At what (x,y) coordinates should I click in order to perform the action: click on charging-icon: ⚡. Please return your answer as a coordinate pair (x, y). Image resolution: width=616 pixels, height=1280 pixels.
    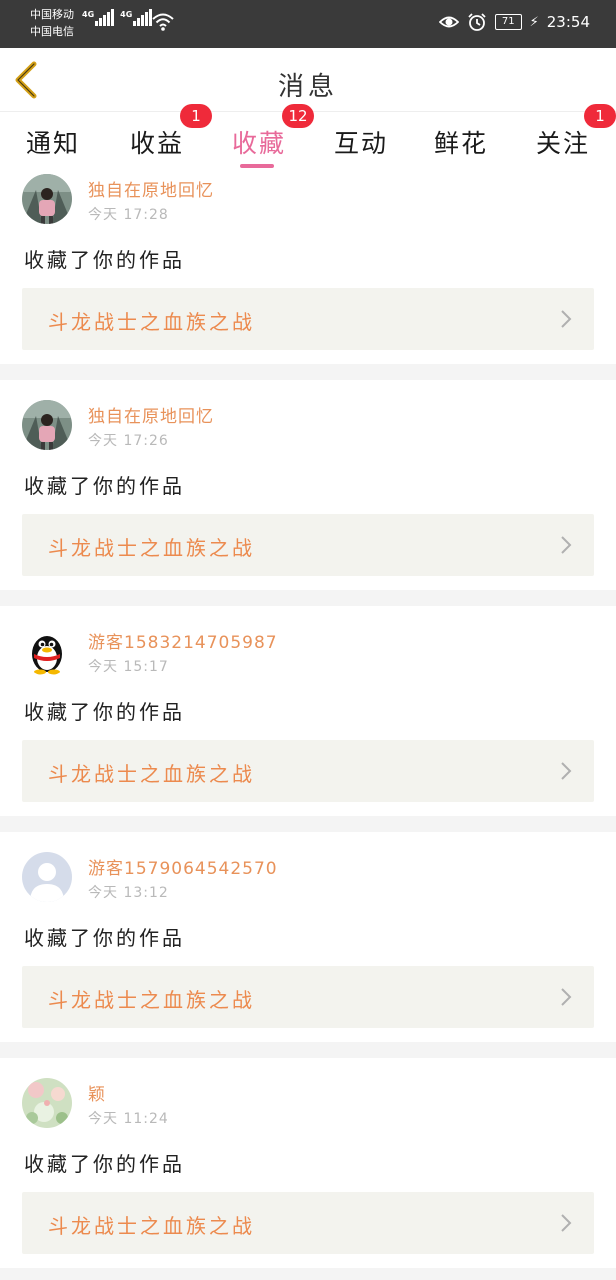
    Looking at the image, I should click on (534, 22).